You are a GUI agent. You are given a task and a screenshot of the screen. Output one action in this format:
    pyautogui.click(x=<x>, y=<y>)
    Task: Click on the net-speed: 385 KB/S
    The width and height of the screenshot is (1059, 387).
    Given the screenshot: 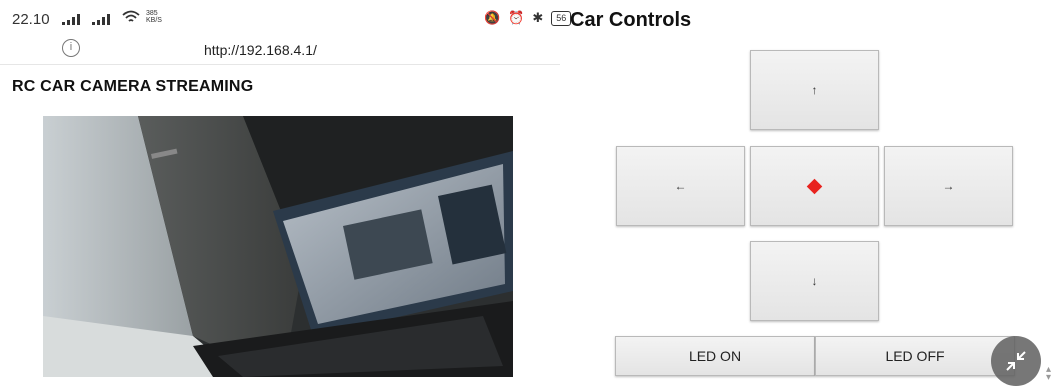 What is the action you would take?
    pyautogui.click(x=154, y=17)
    